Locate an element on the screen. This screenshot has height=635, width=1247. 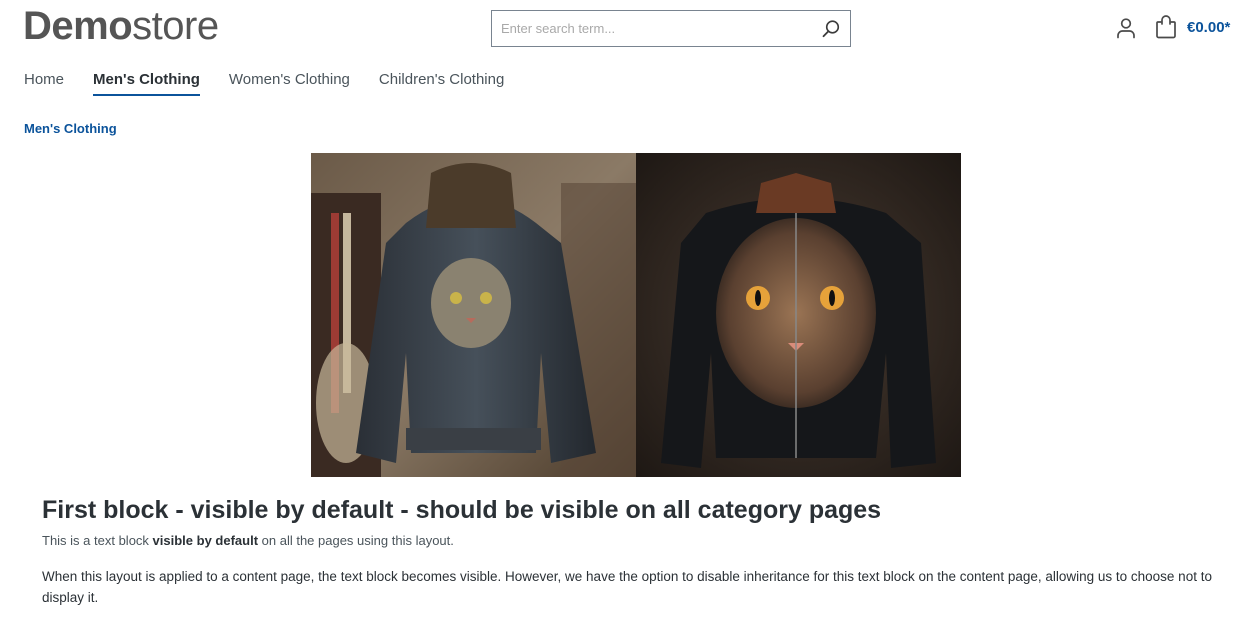
shopping-bag-icon is located at coordinates (1166, 27).